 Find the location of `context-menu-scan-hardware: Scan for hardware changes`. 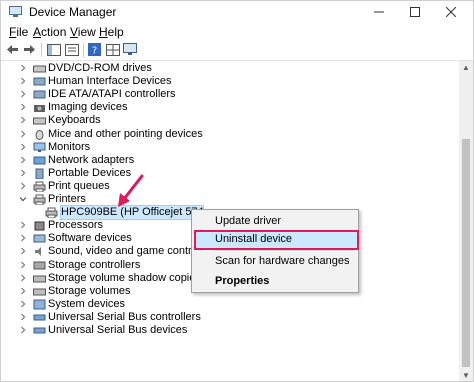

context-menu-scan-hardware: Scan for hardware changes is located at coordinates (275, 261).